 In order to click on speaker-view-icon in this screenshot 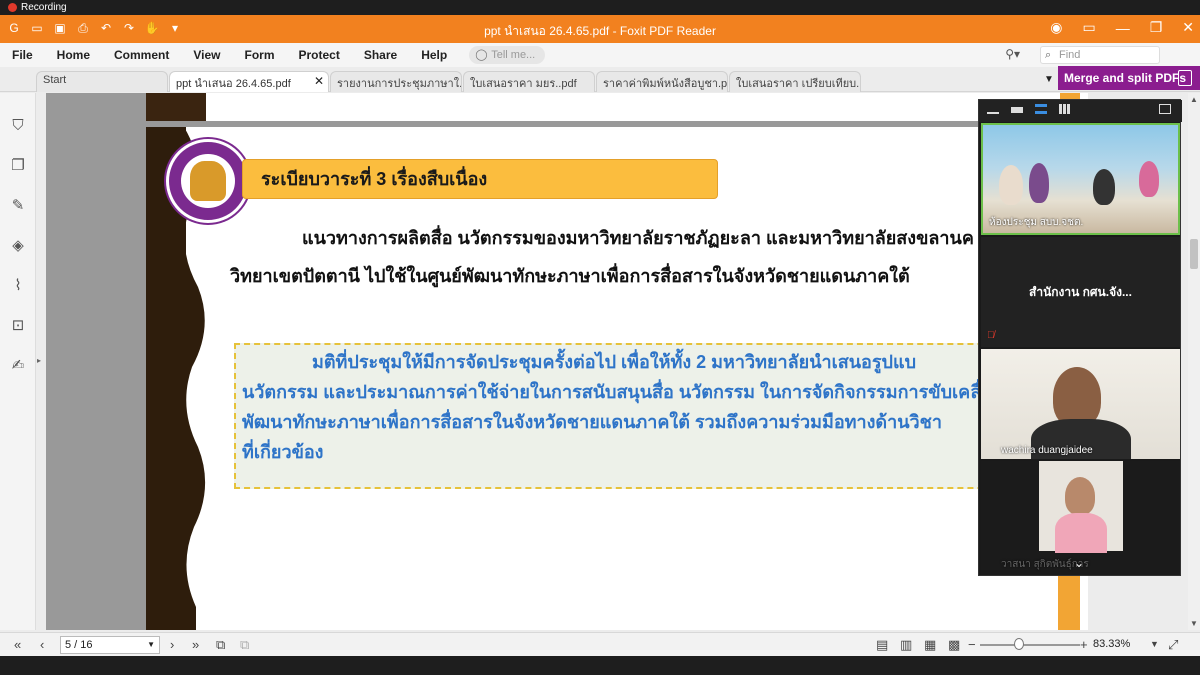, I will do `click(1041, 109)`.